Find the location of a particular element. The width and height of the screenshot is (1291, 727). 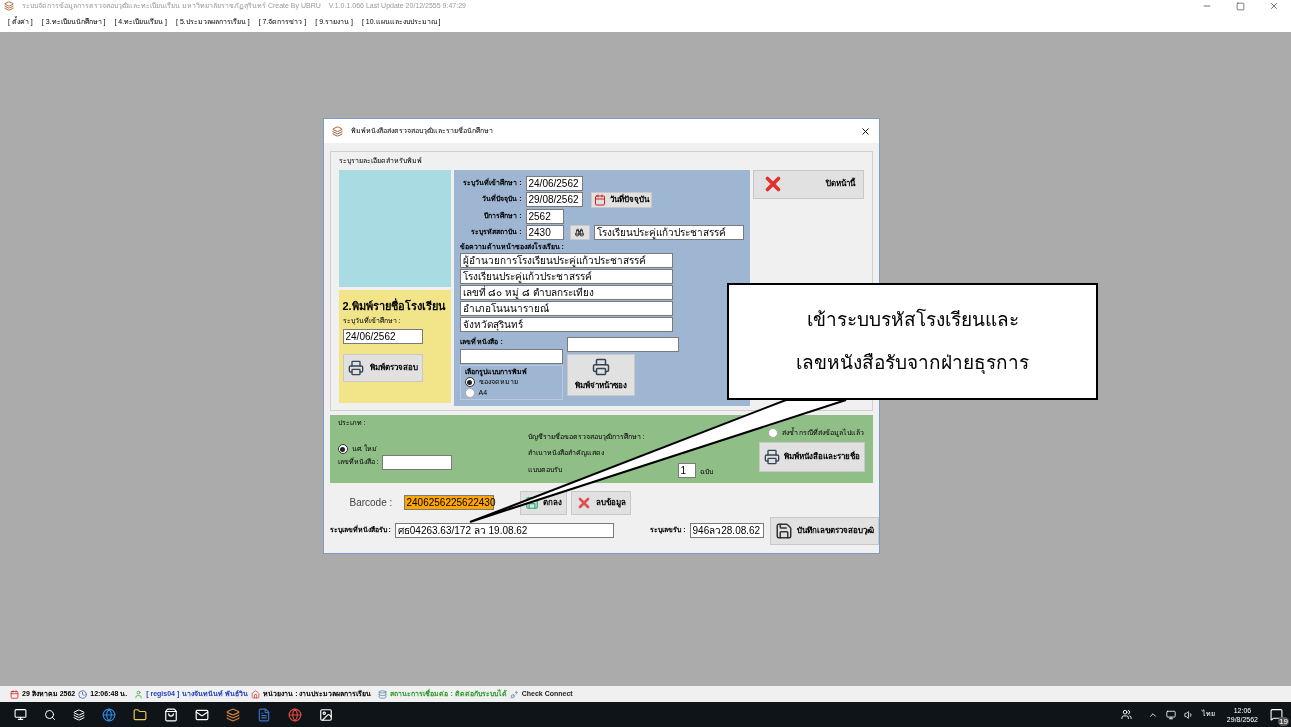

search-button is located at coordinates (579, 232).